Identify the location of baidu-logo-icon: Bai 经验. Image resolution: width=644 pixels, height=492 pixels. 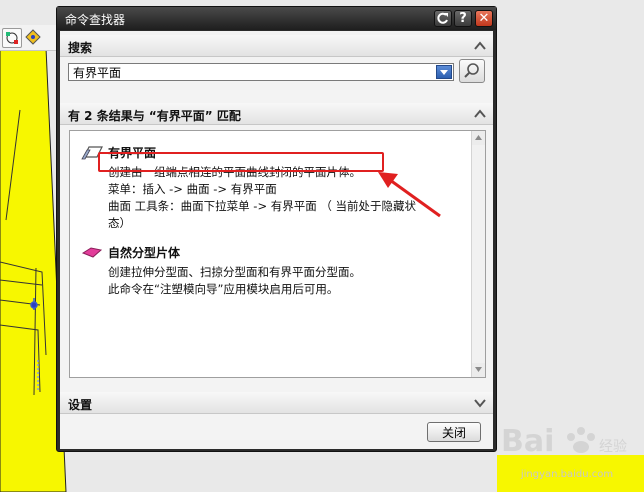
(564, 441).